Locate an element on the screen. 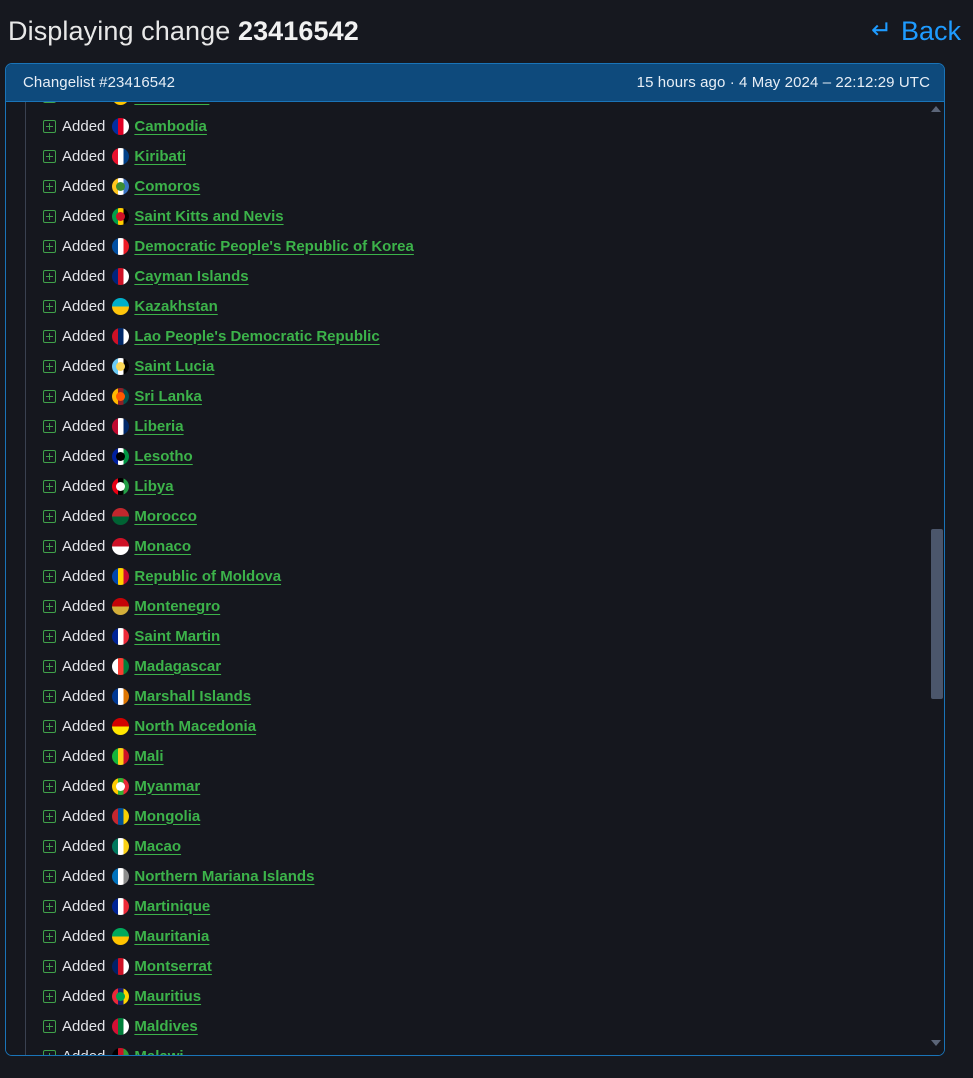 The width and height of the screenshot is (973, 1078). country-link: Liberia is located at coordinates (158, 426).